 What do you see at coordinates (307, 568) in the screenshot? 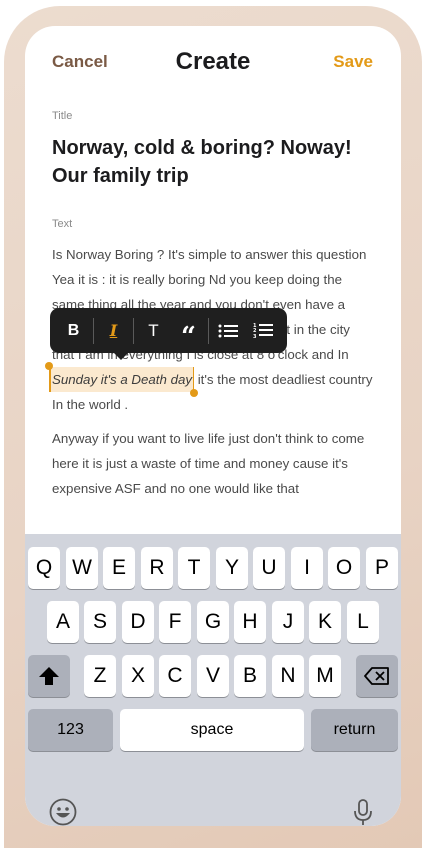
I see `key-i: I` at bounding box center [307, 568].